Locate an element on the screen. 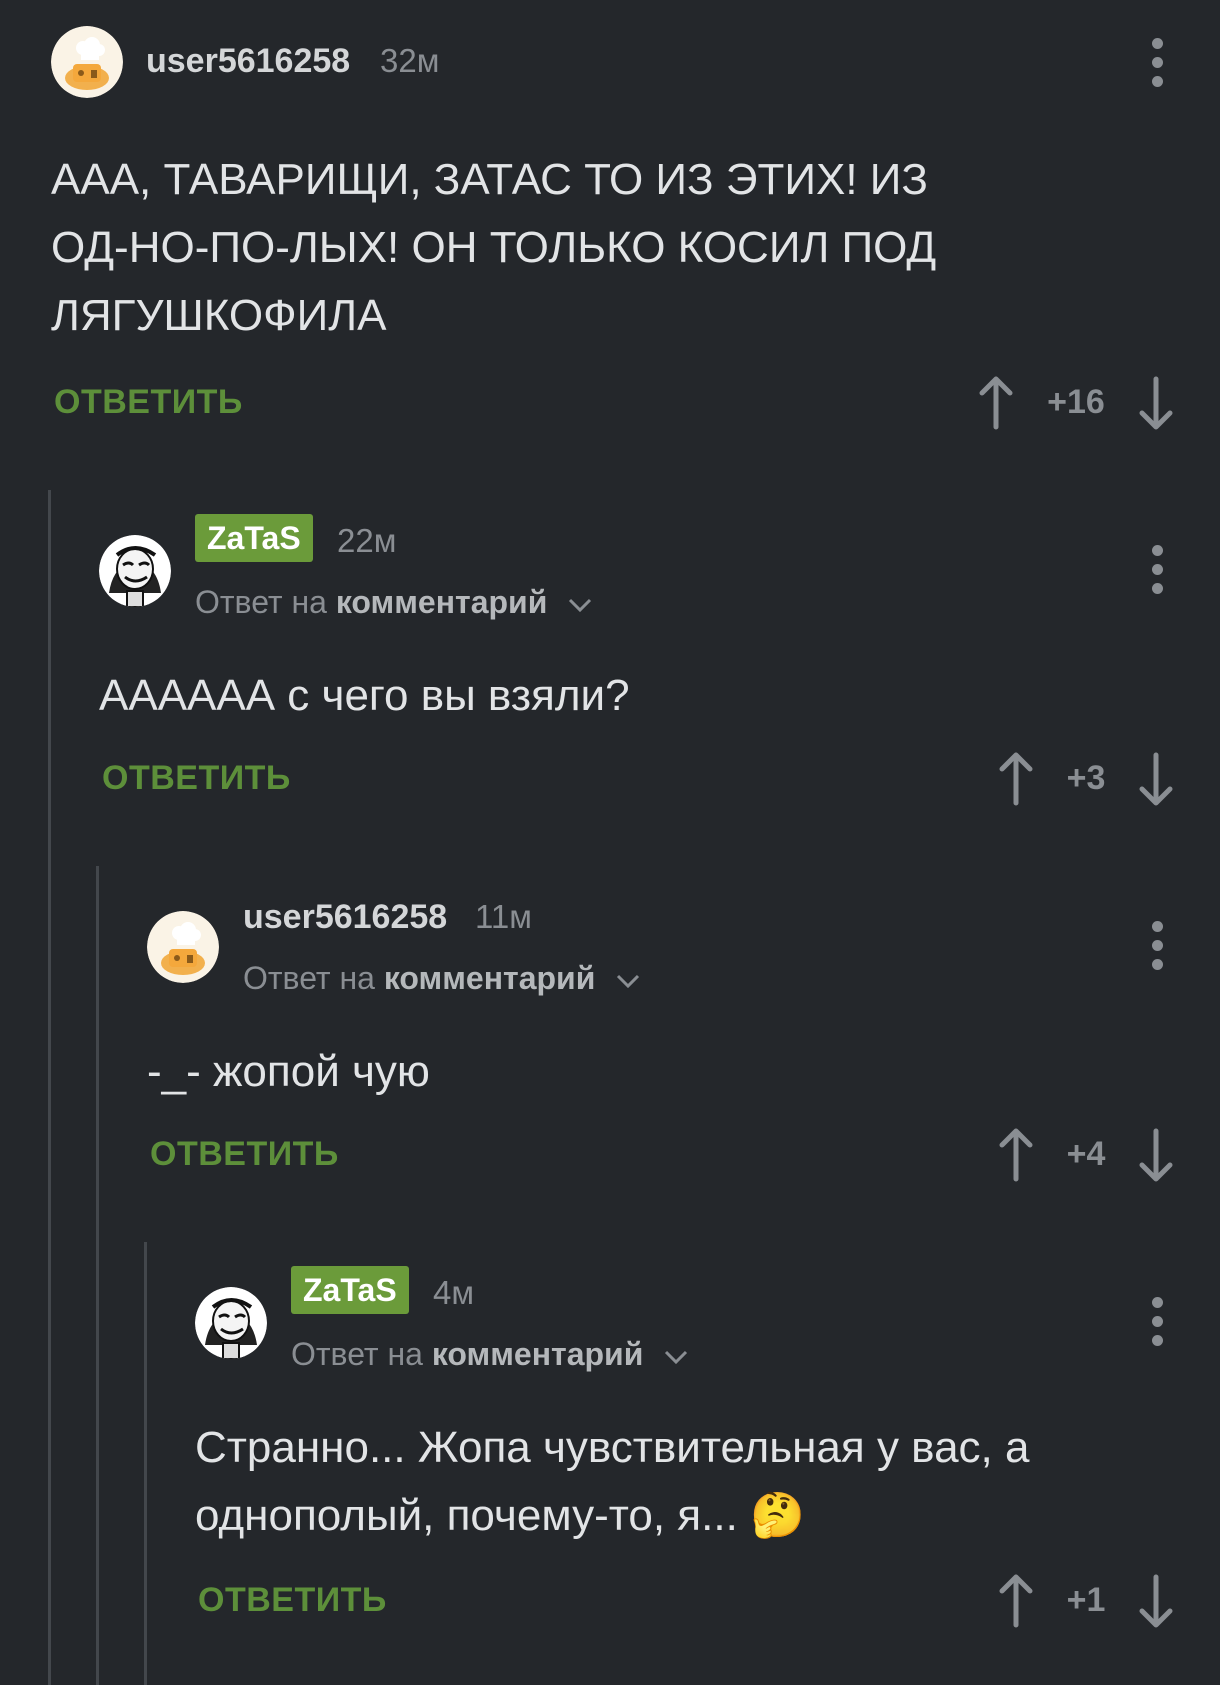 The image size is (1220, 1685). score: +1 is located at coordinates (1086, 1600).